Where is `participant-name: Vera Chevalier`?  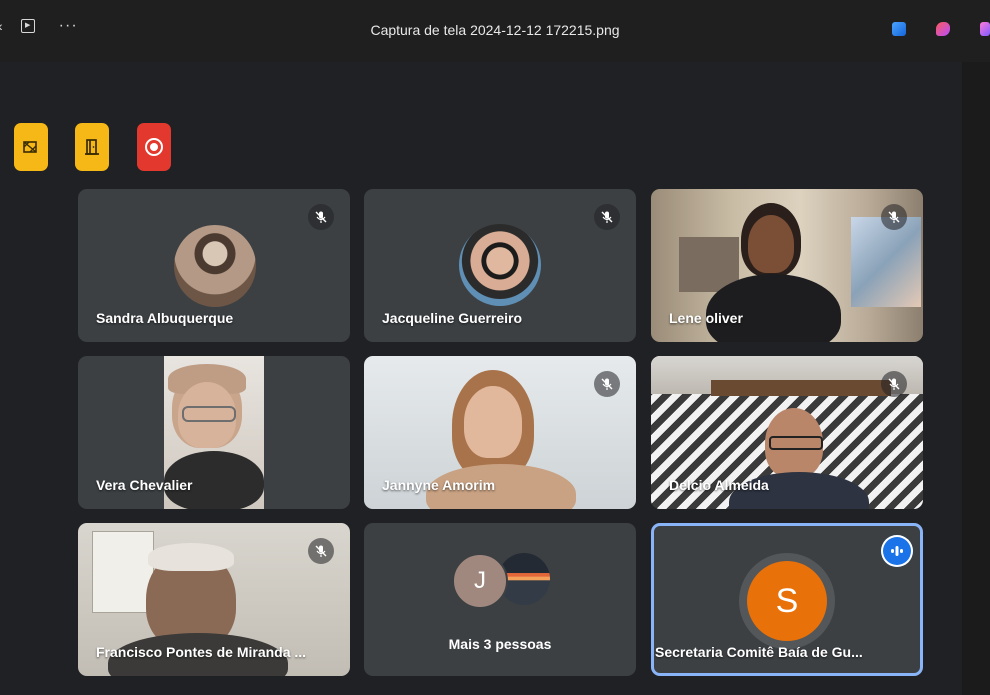
participant-name: Vera Chevalier is located at coordinates (144, 485).